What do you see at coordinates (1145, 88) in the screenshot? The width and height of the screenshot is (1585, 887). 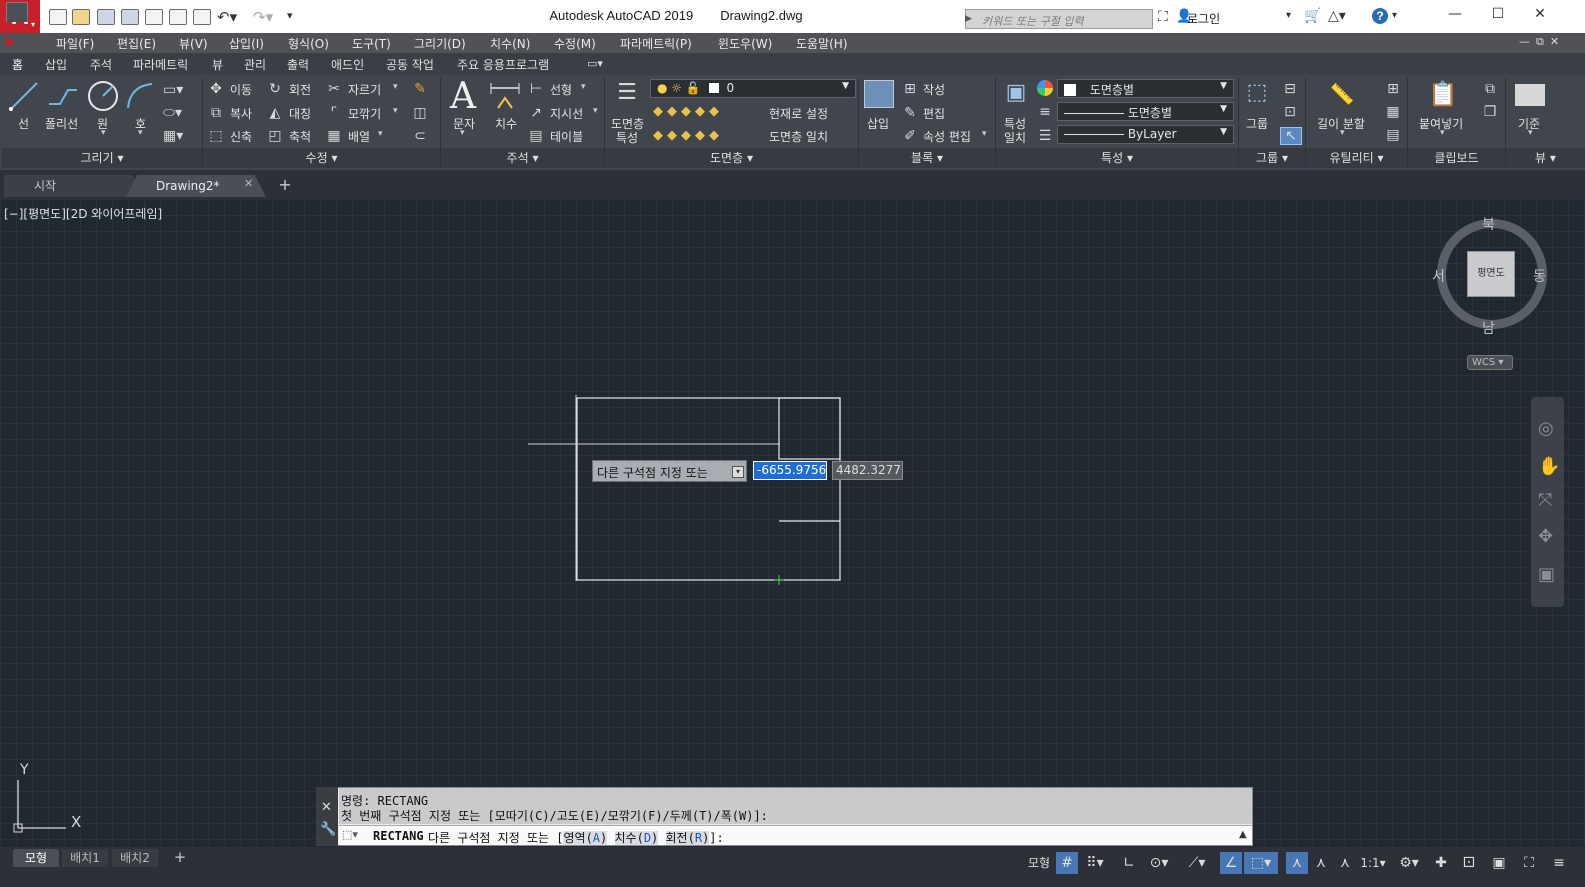 I see `color-dropdown: 도면층별 ▼` at bounding box center [1145, 88].